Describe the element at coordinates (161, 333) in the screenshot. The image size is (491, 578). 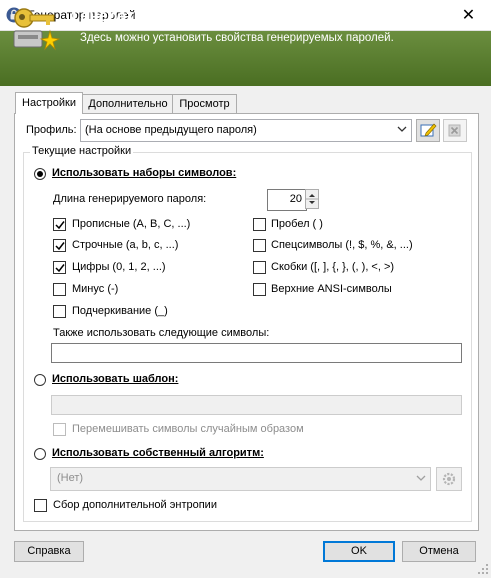
I see `also-use-label: Также использовать следующие символы:` at that location.